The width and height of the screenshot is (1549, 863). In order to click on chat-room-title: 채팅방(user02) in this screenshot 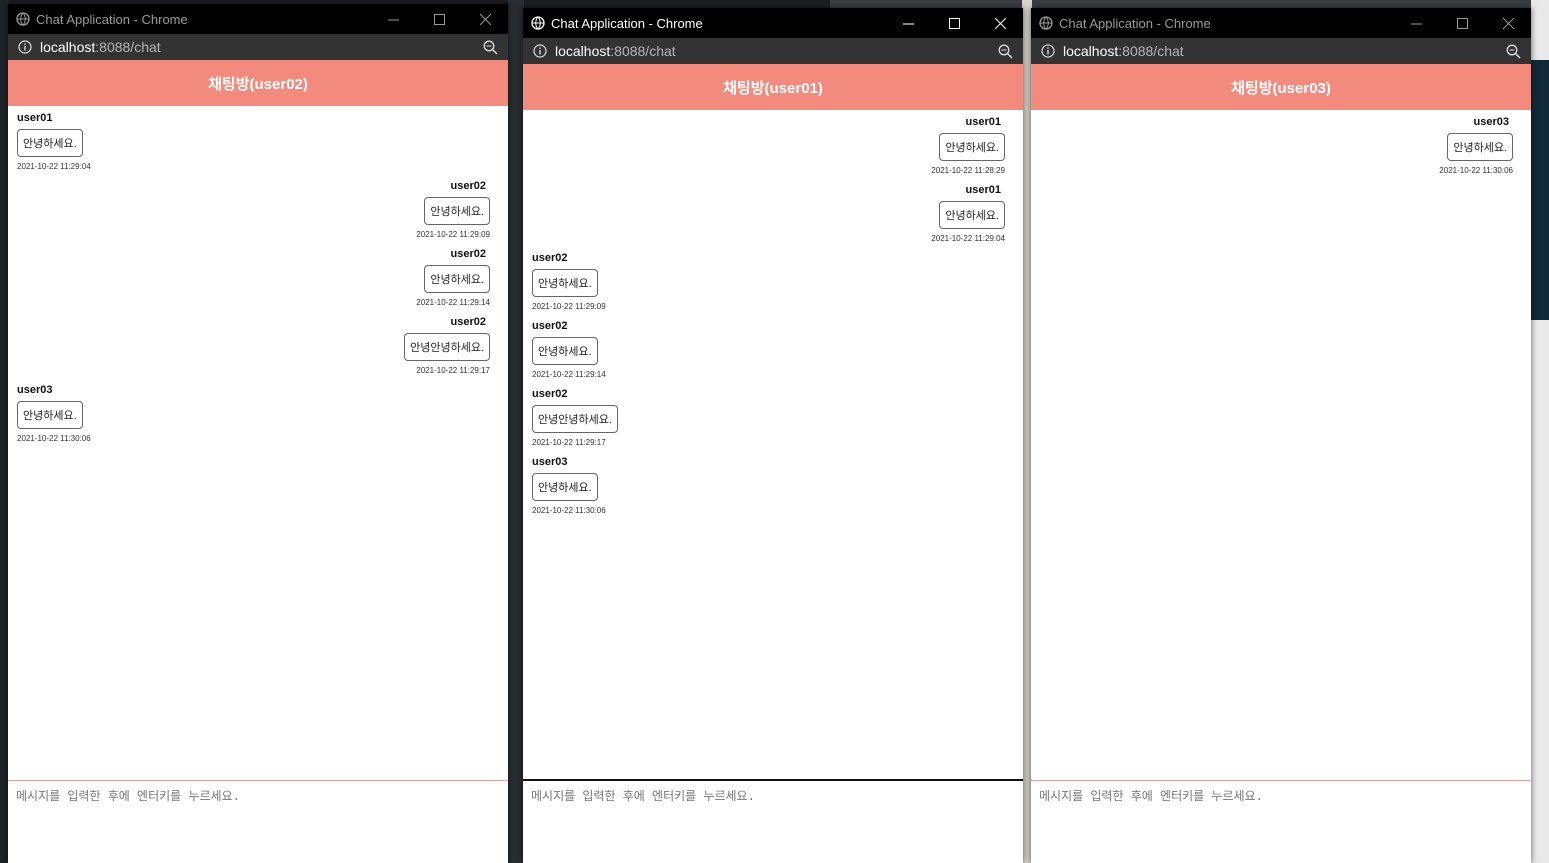, I will do `click(258, 83)`.